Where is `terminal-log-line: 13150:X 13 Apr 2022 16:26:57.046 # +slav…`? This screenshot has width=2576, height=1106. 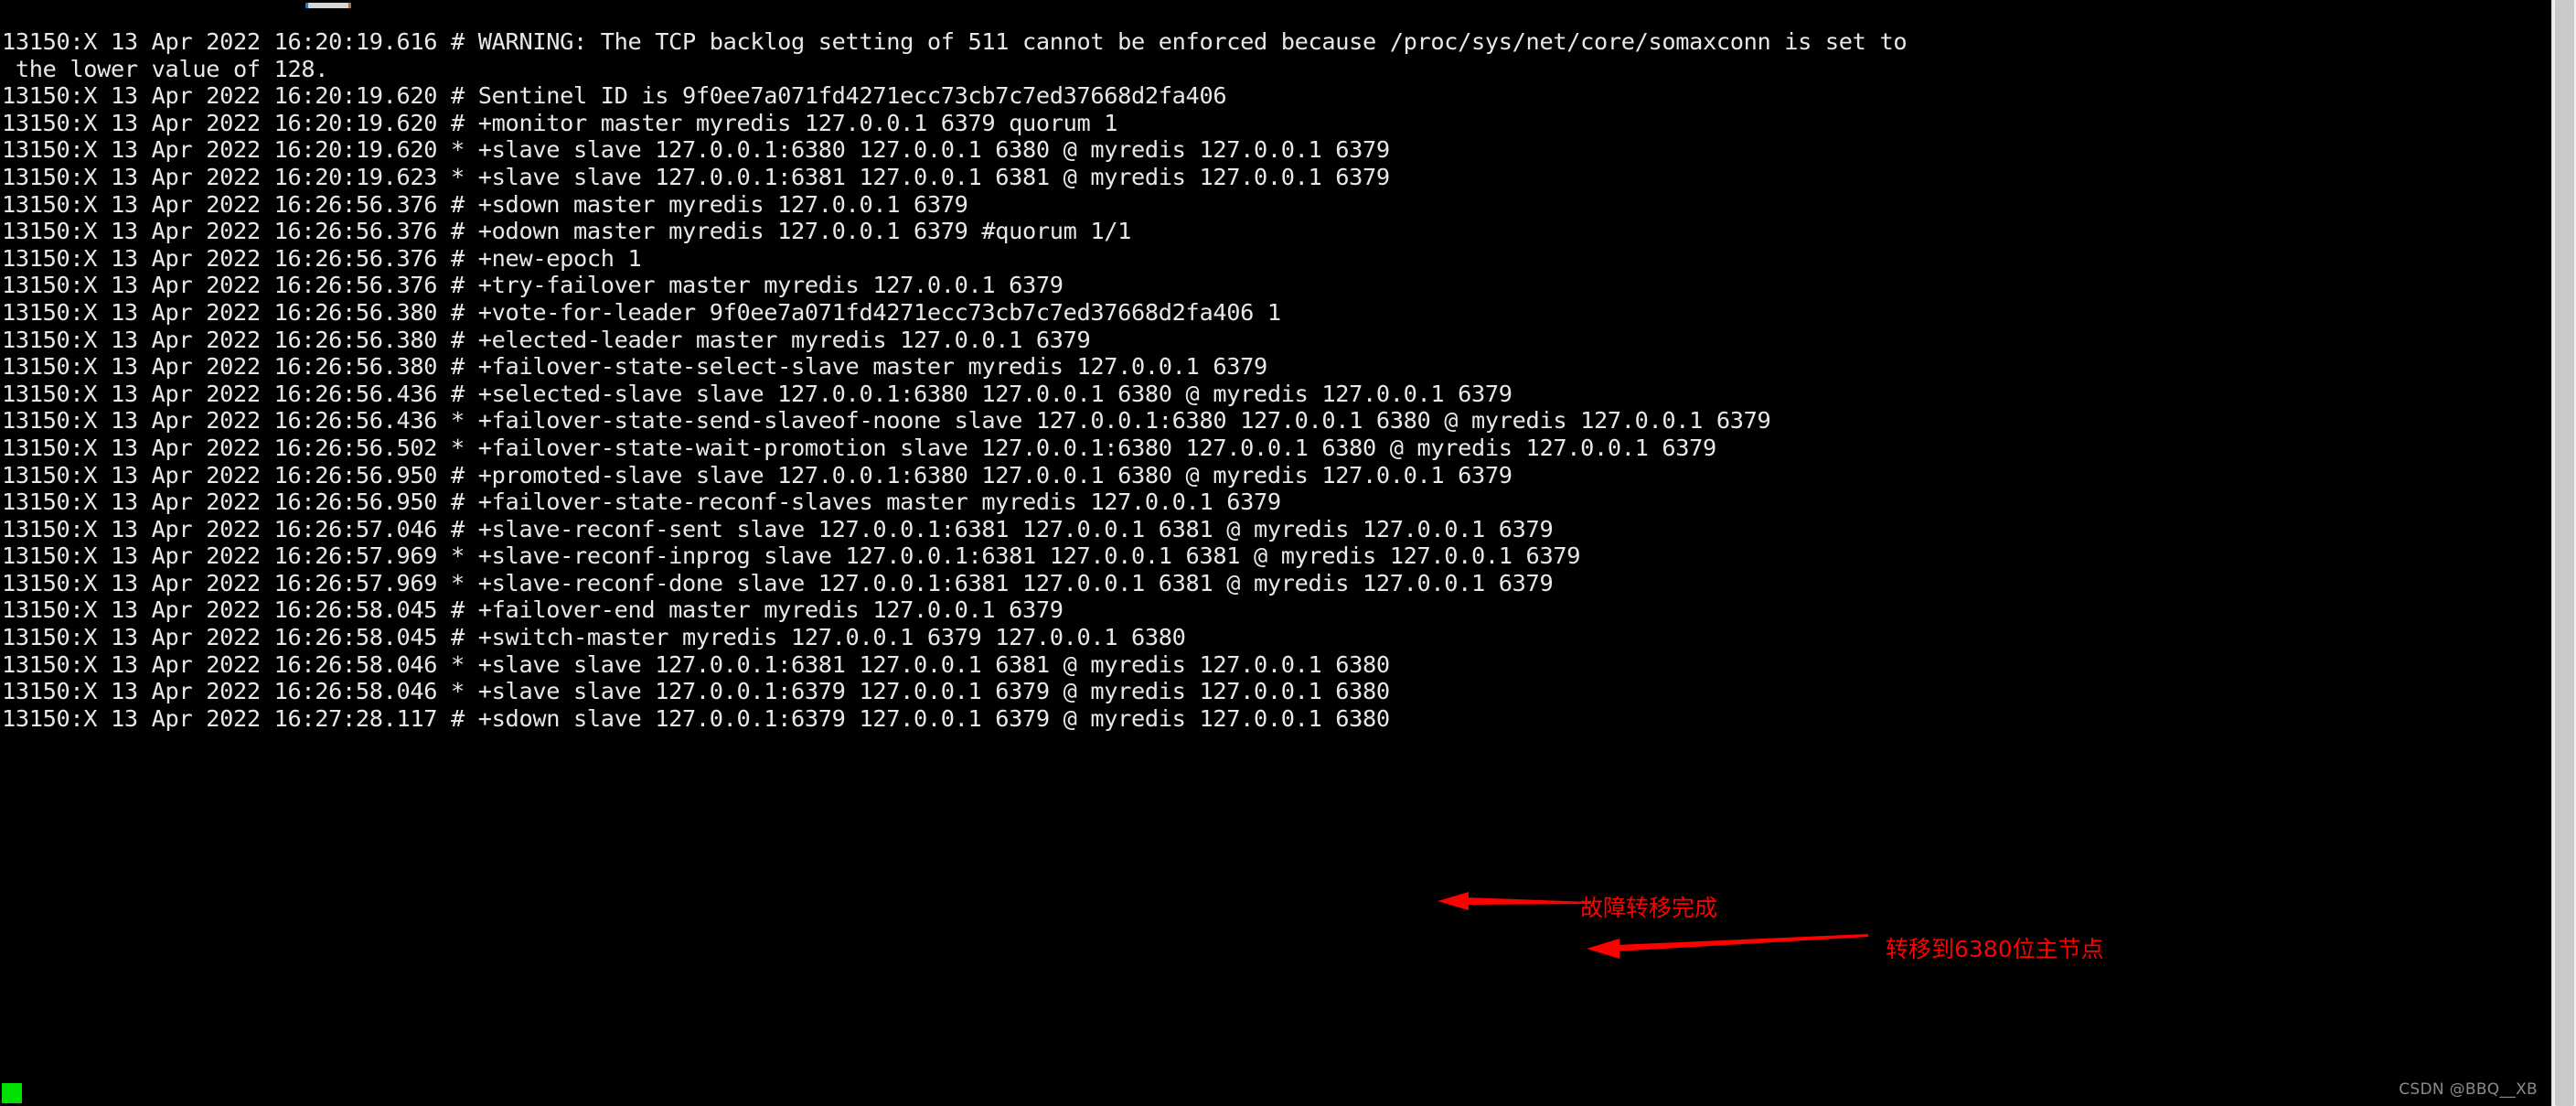 terminal-log-line: 13150:X 13 Apr 2022 16:26:57.046 # +slav… is located at coordinates (778, 528).